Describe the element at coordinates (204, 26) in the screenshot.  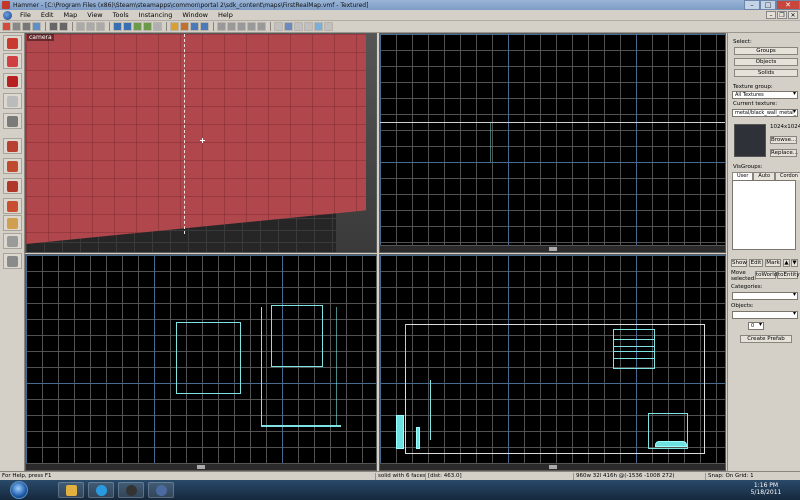
I see `to-world-icon` at that location.